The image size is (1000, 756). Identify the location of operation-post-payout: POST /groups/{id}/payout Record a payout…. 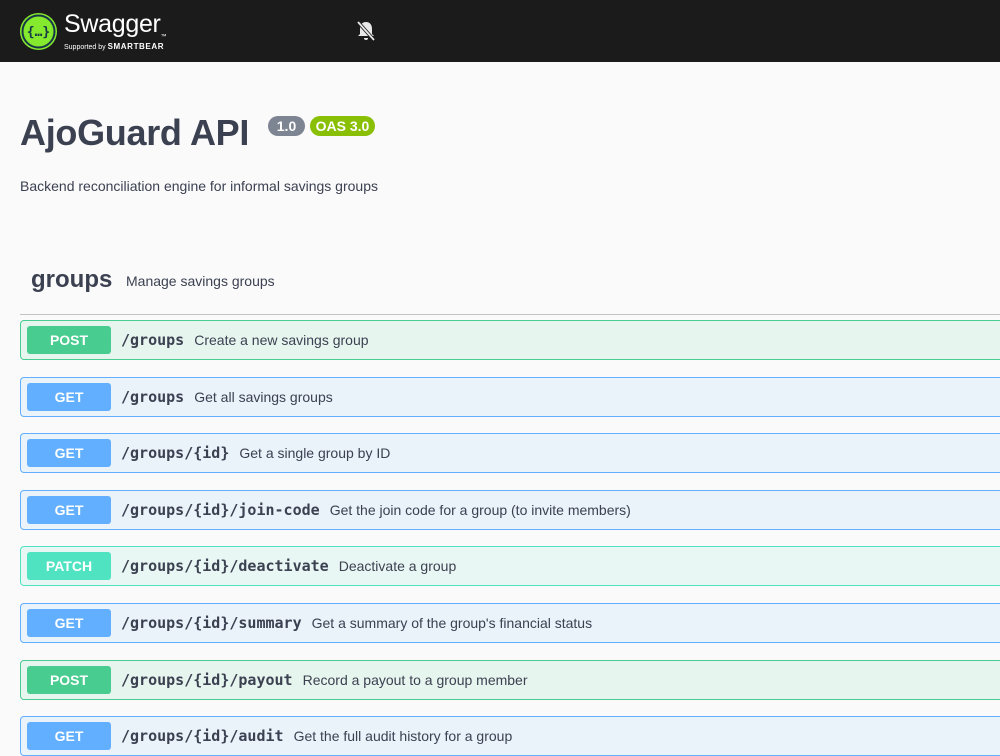
(510, 680).